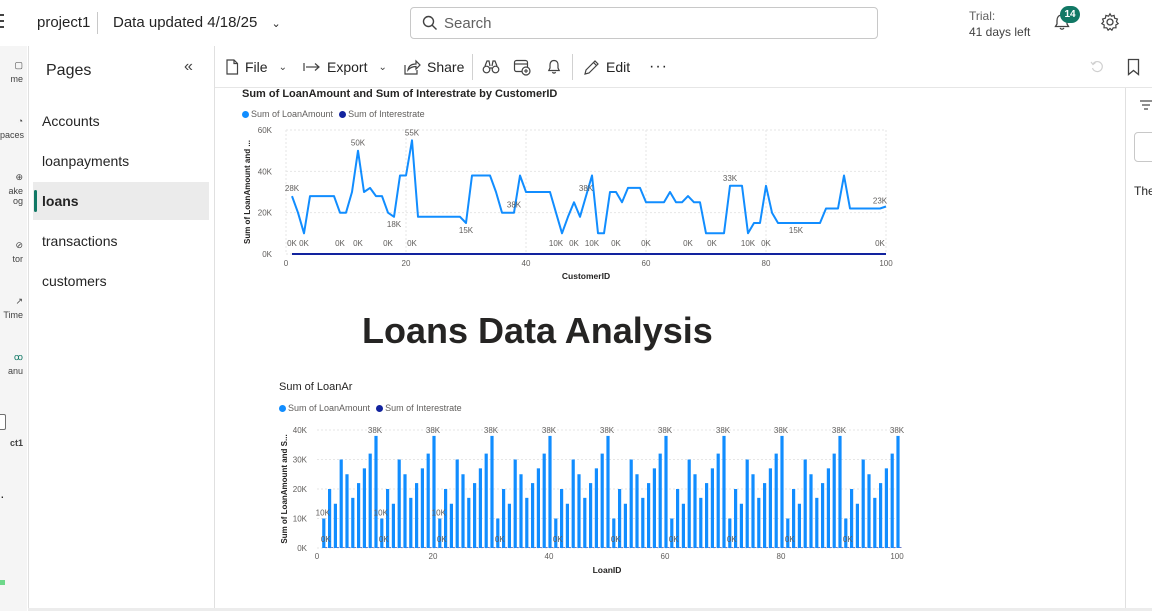 This screenshot has height=611, width=1152. I want to click on subscribe-bell-icon, so click(554, 67).